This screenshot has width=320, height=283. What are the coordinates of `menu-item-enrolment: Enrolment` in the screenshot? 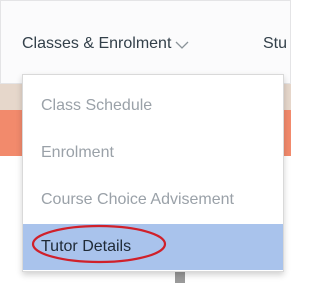 It's located at (153, 153).